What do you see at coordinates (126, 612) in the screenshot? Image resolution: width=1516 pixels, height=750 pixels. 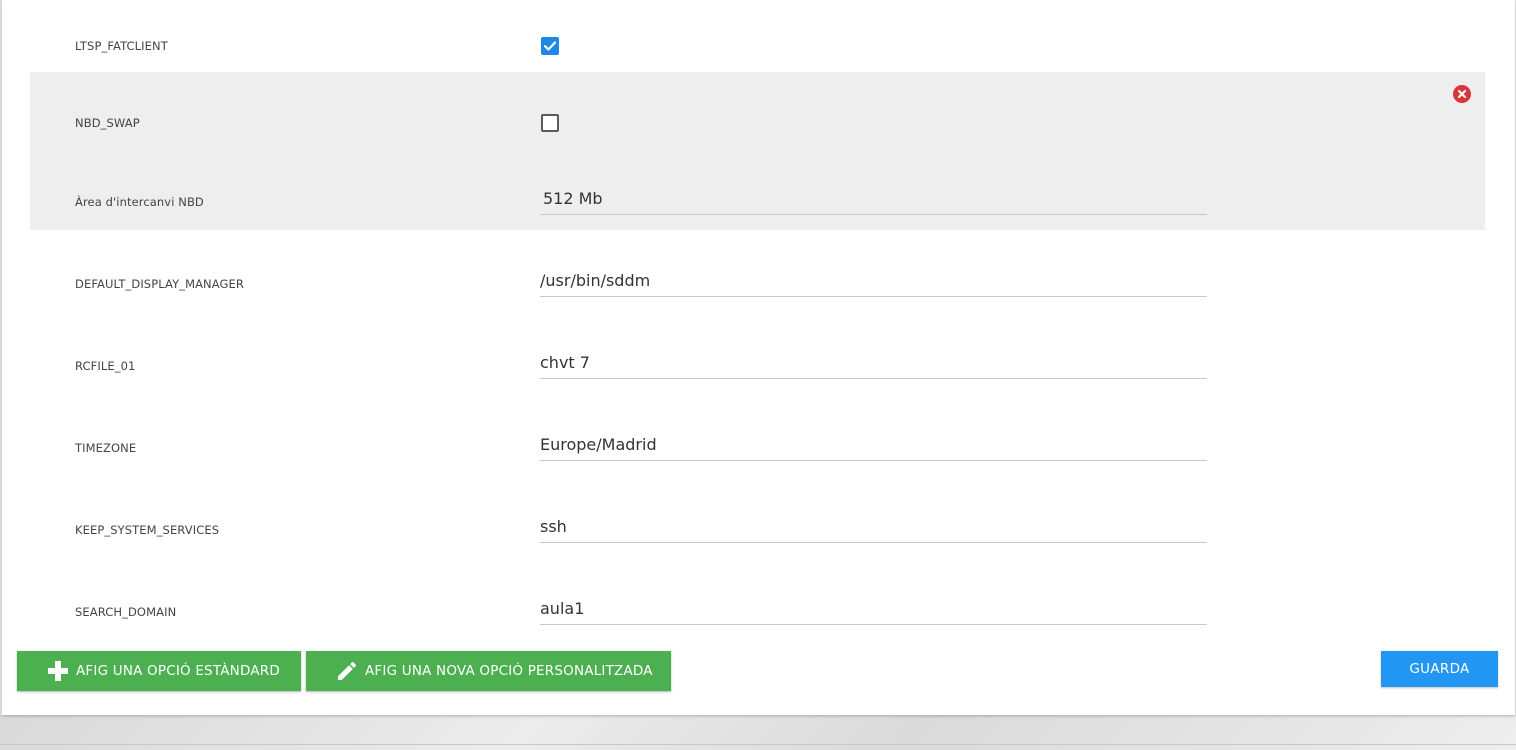 I see `option-label-search-domain: SEARCH_DOMAIN` at bounding box center [126, 612].